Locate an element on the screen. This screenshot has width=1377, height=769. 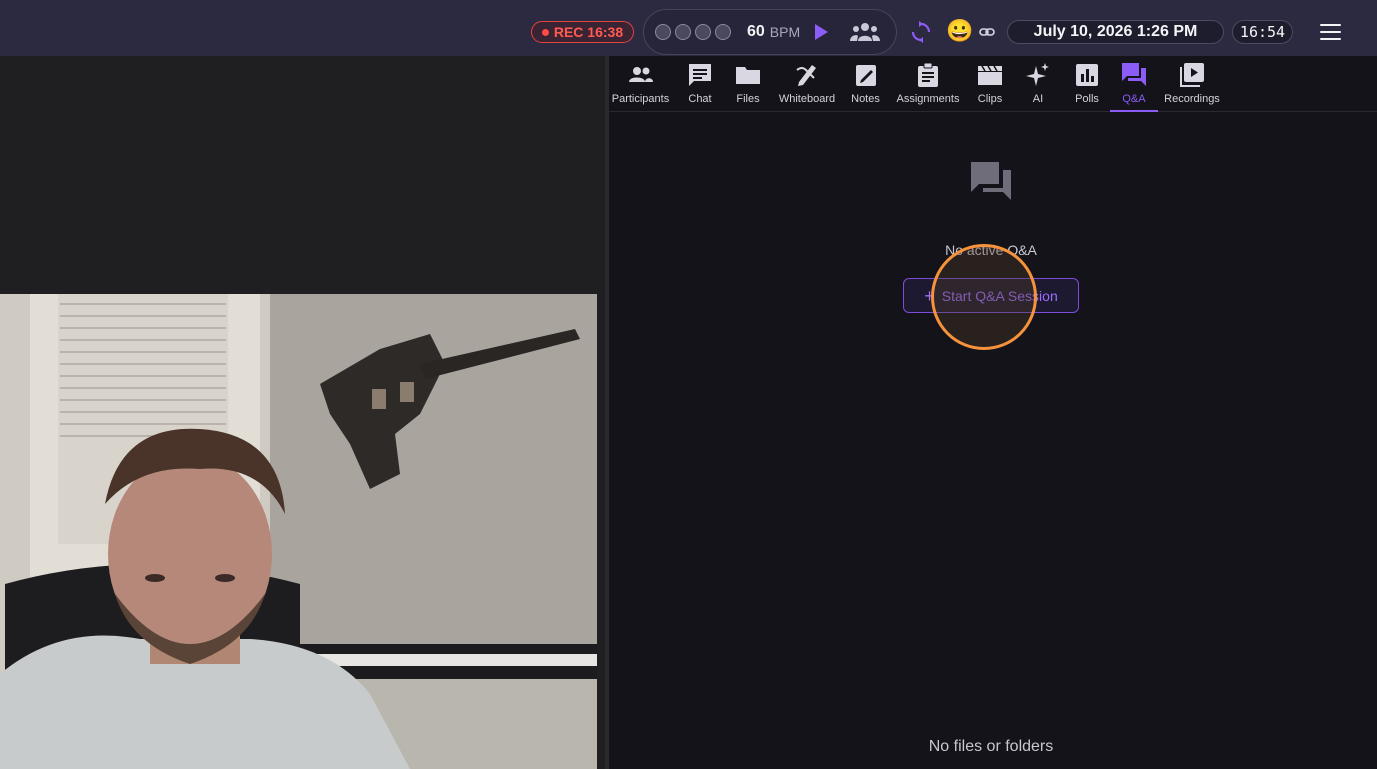
menu-icon is located at coordinates (1330, 32).